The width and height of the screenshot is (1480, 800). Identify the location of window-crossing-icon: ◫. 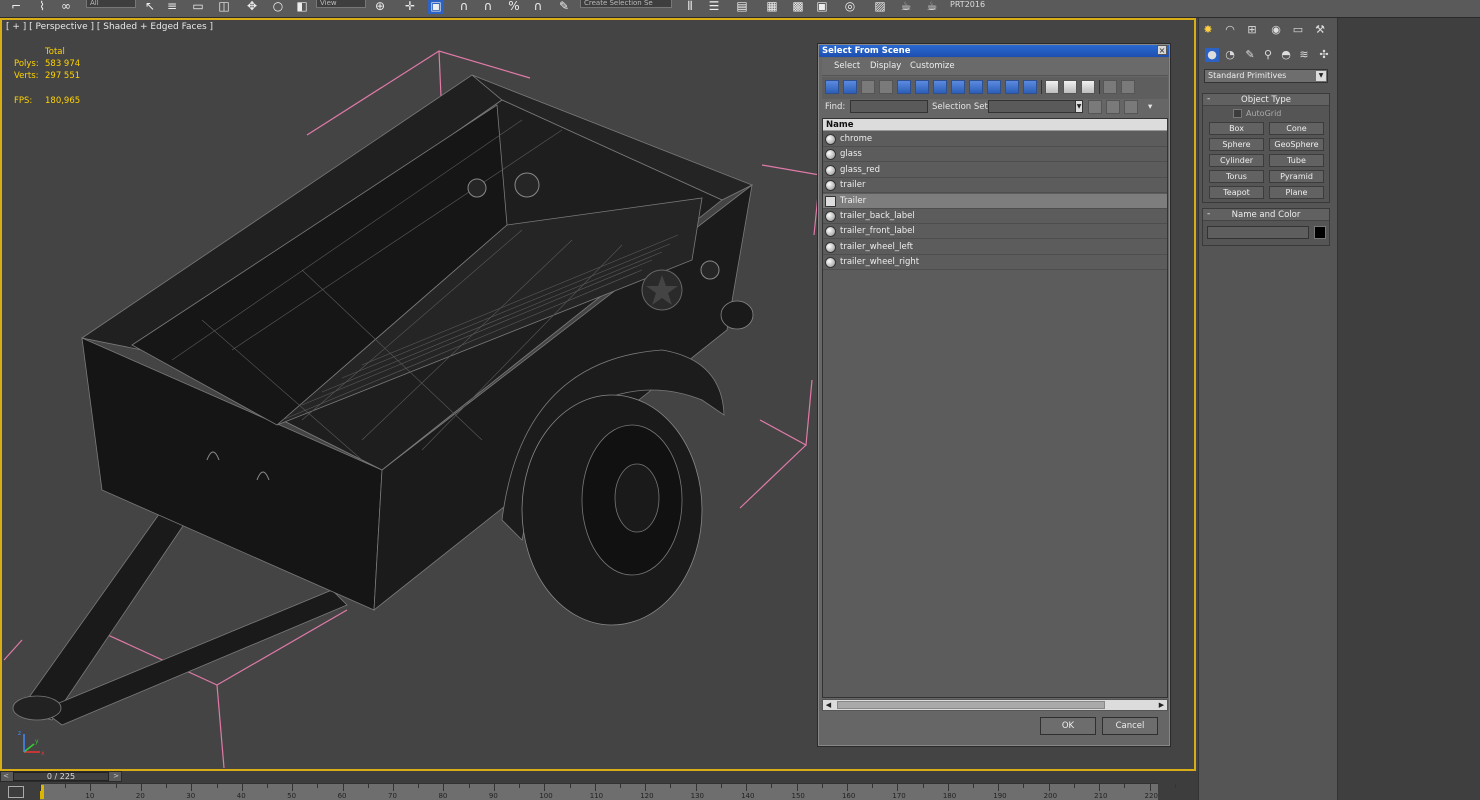
(224, 7).